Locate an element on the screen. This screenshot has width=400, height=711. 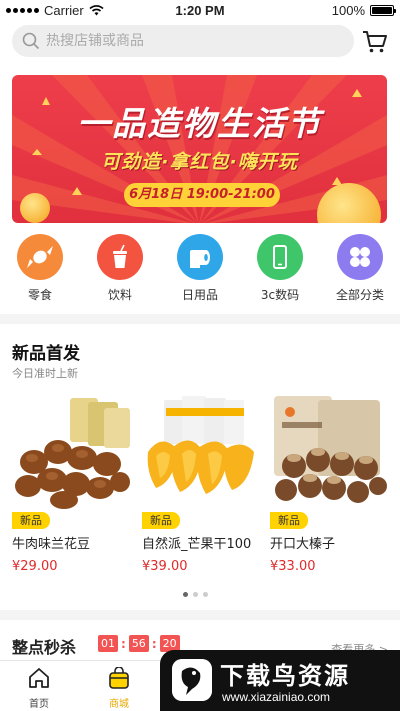
home-icon is located at coordinates (39, 678).